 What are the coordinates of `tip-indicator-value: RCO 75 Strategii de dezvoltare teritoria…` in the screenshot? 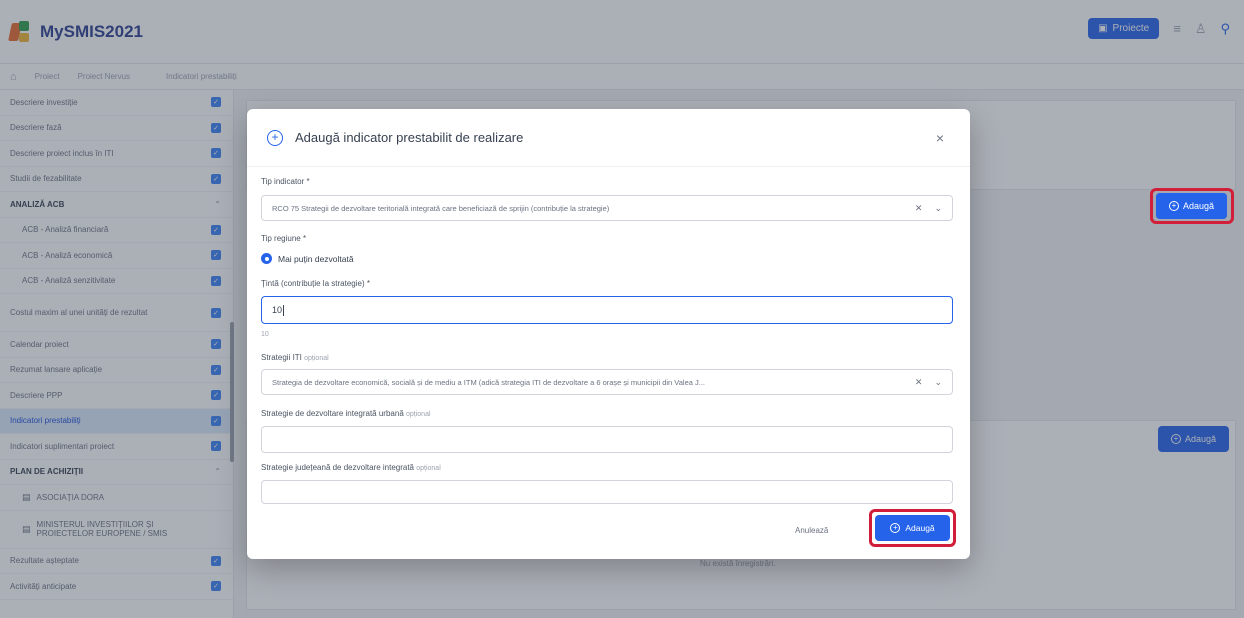 It's located at (441, 208).